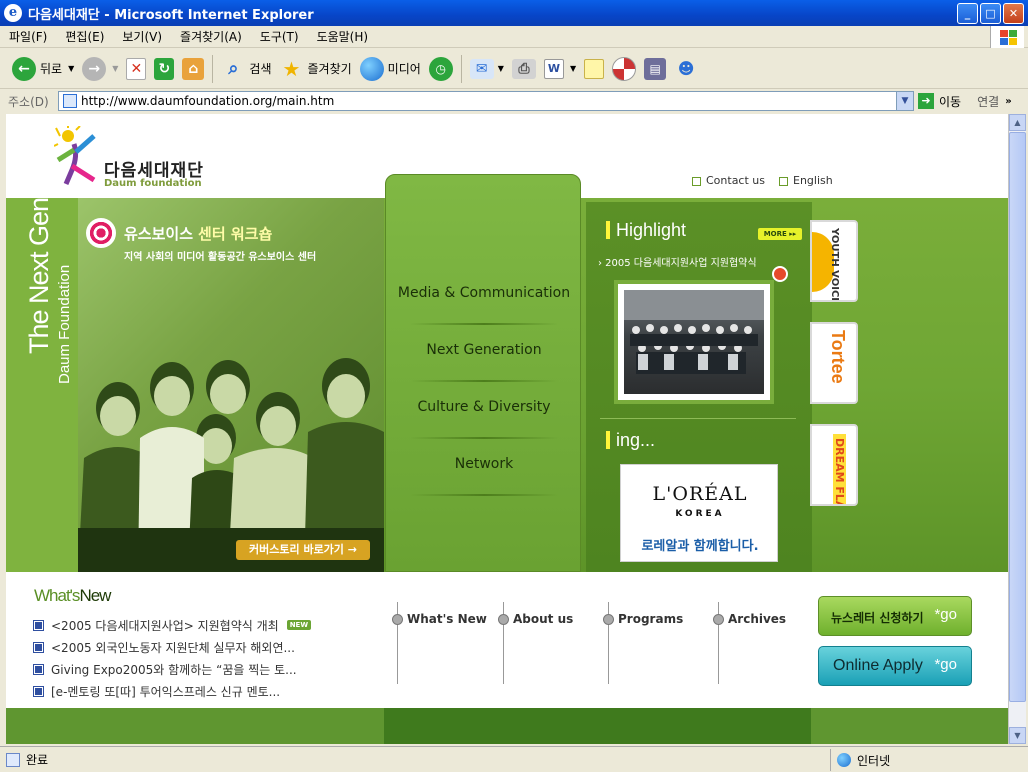 Image resolution: width=1028 pixels, height=772 pixels. I want to click on nav-media-communication: Media & Communication, so click(484, 293).